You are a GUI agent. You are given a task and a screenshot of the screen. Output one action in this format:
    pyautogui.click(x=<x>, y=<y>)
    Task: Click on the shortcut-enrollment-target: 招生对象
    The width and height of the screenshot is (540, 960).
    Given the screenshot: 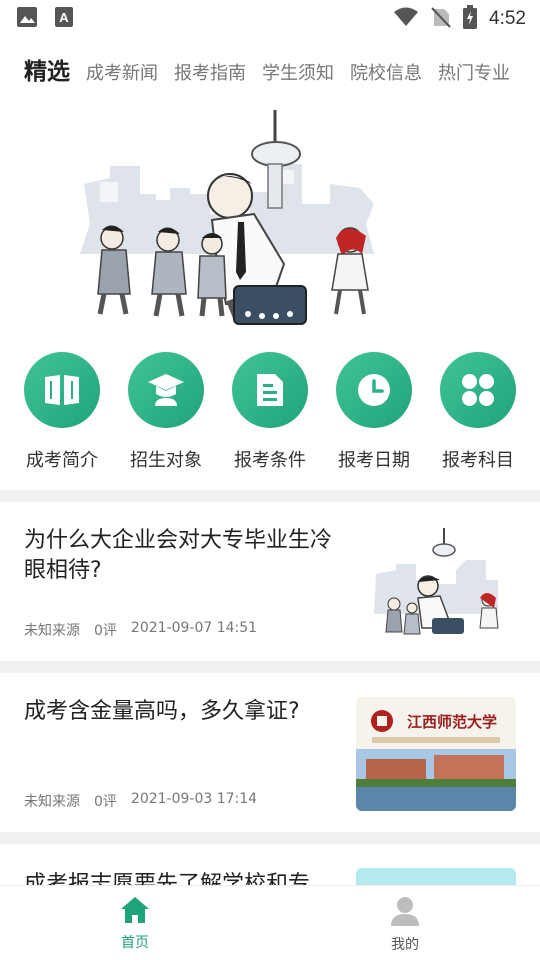 What is the action you would take?
    pyautogui.click(x=166, y=412)
    